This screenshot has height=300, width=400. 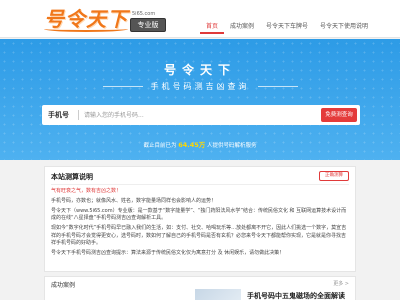 I want to click on intro-paragraph: 手机号码，亦数也；就像风水、姓名，数字能量场同样也会影响人的运势！, so click(x=134, y=200).